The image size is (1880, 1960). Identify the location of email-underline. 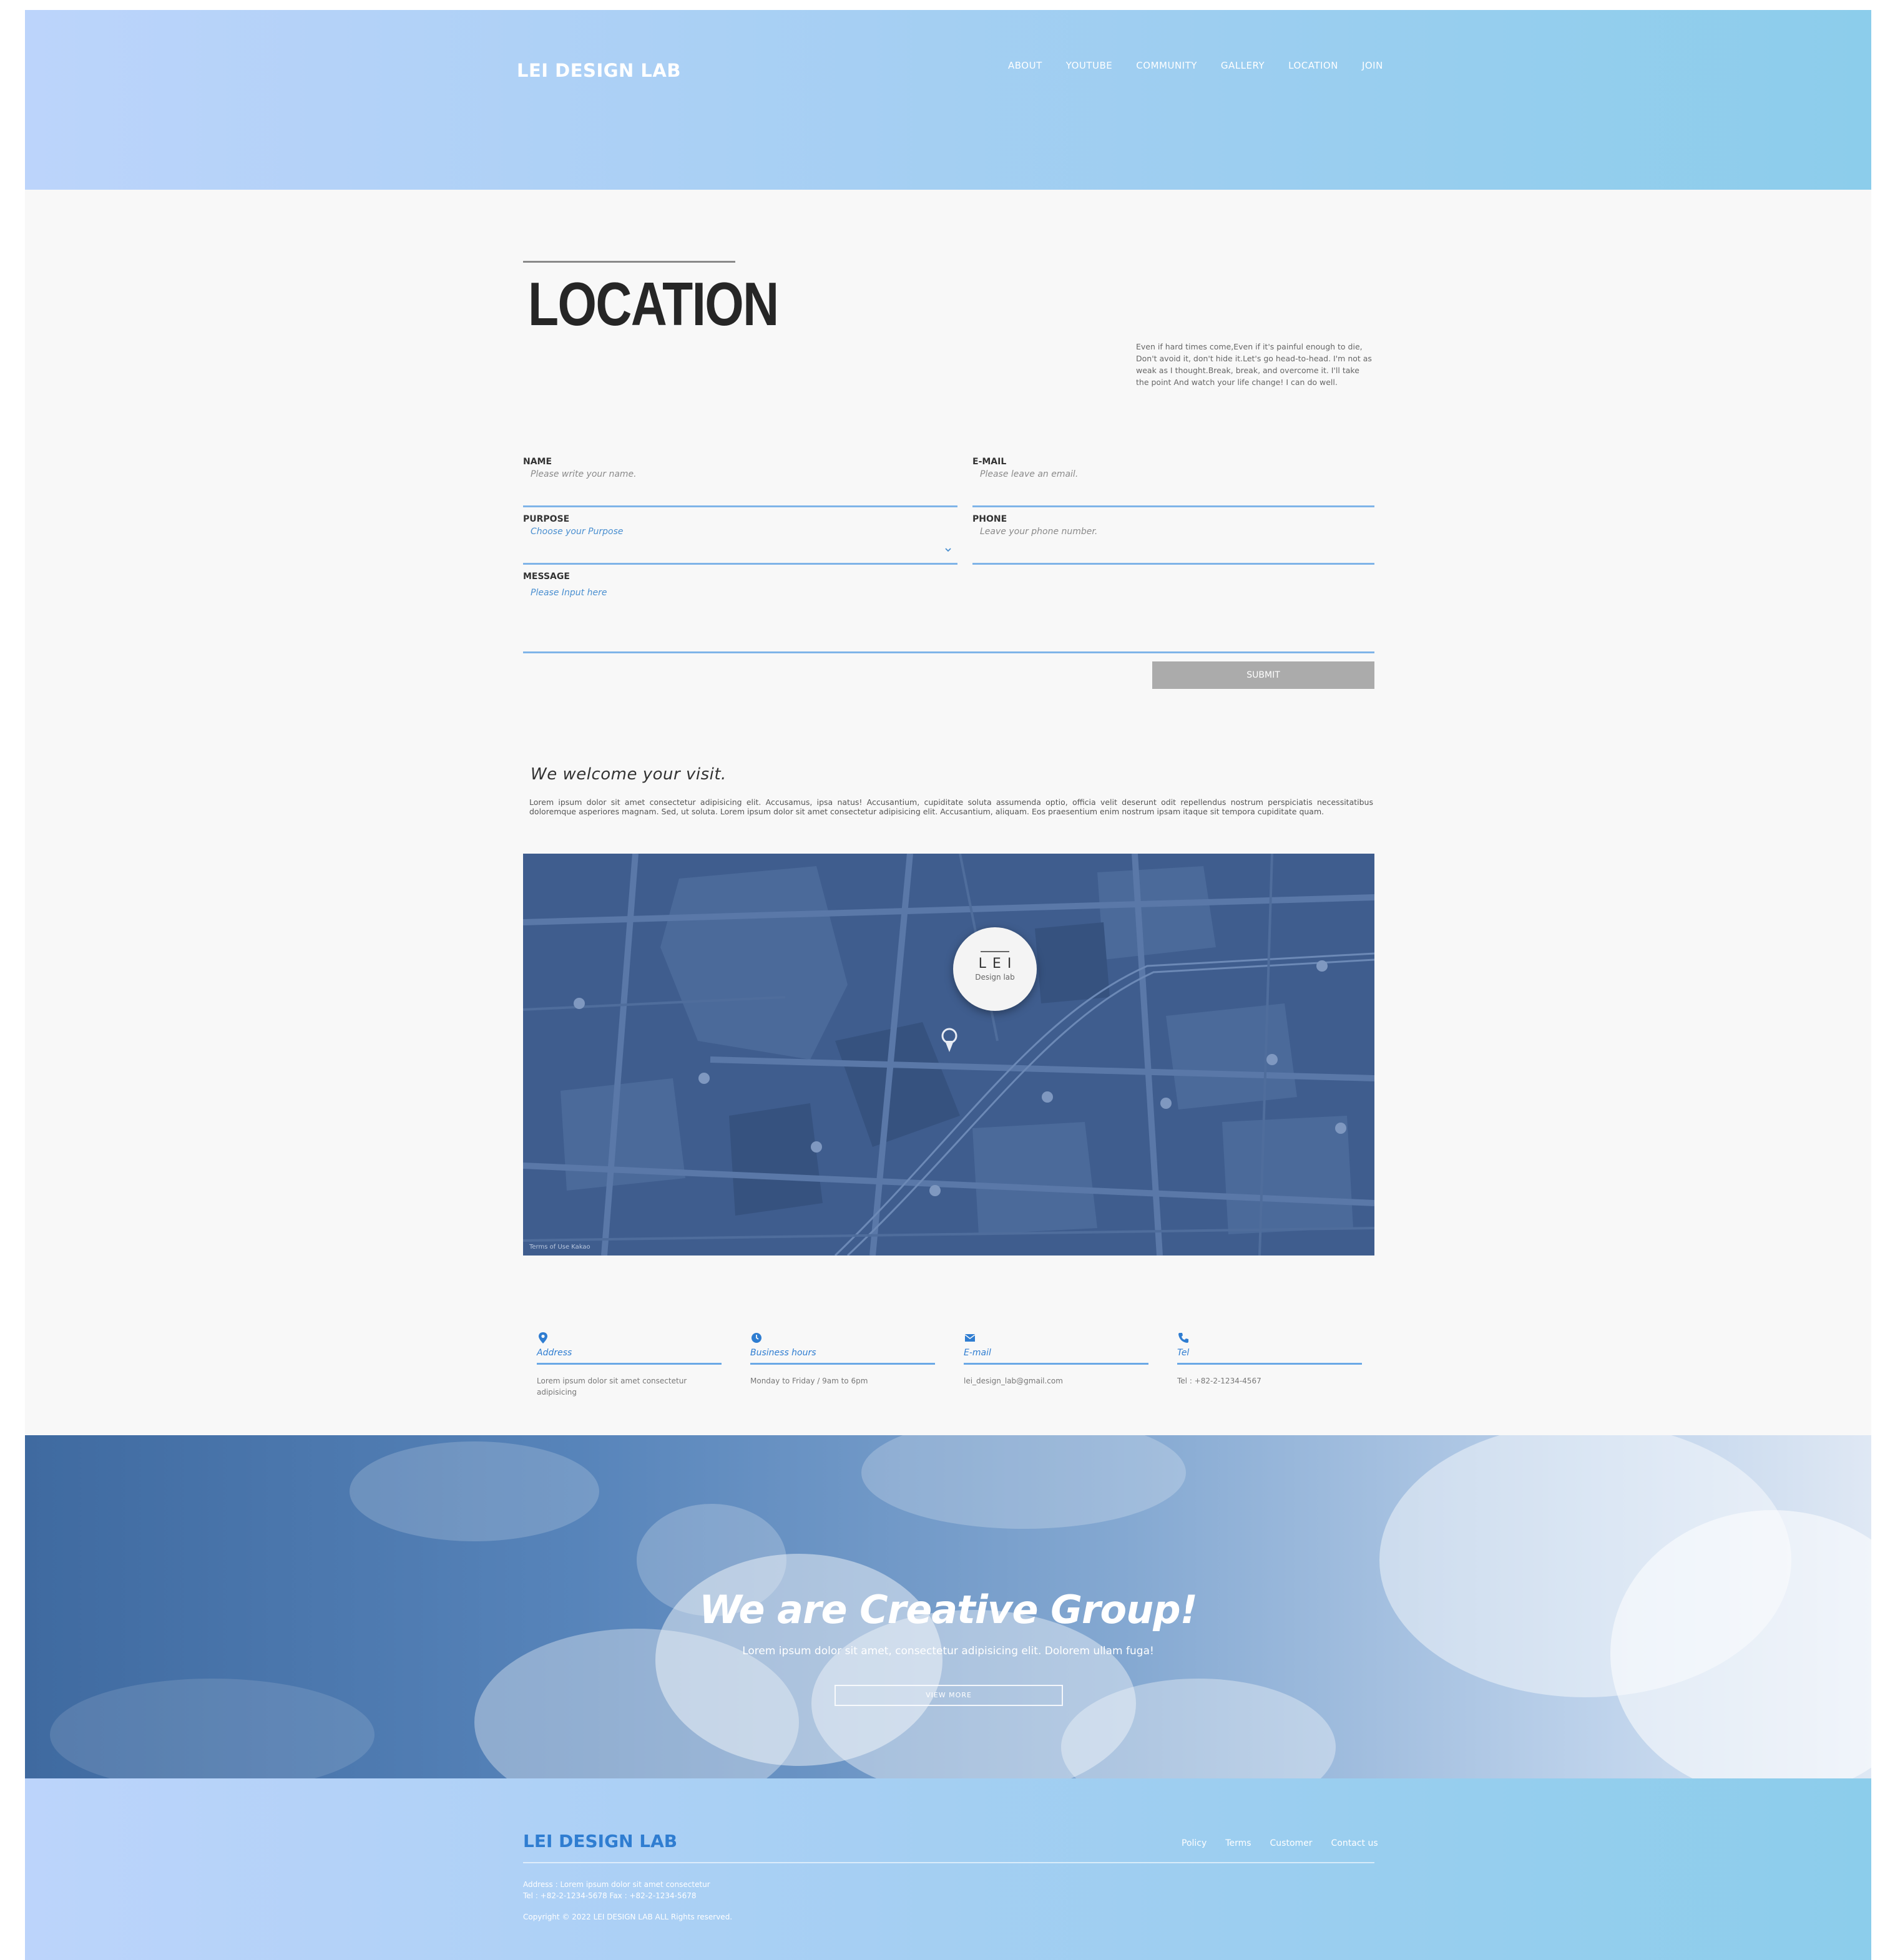
(1173, 506).